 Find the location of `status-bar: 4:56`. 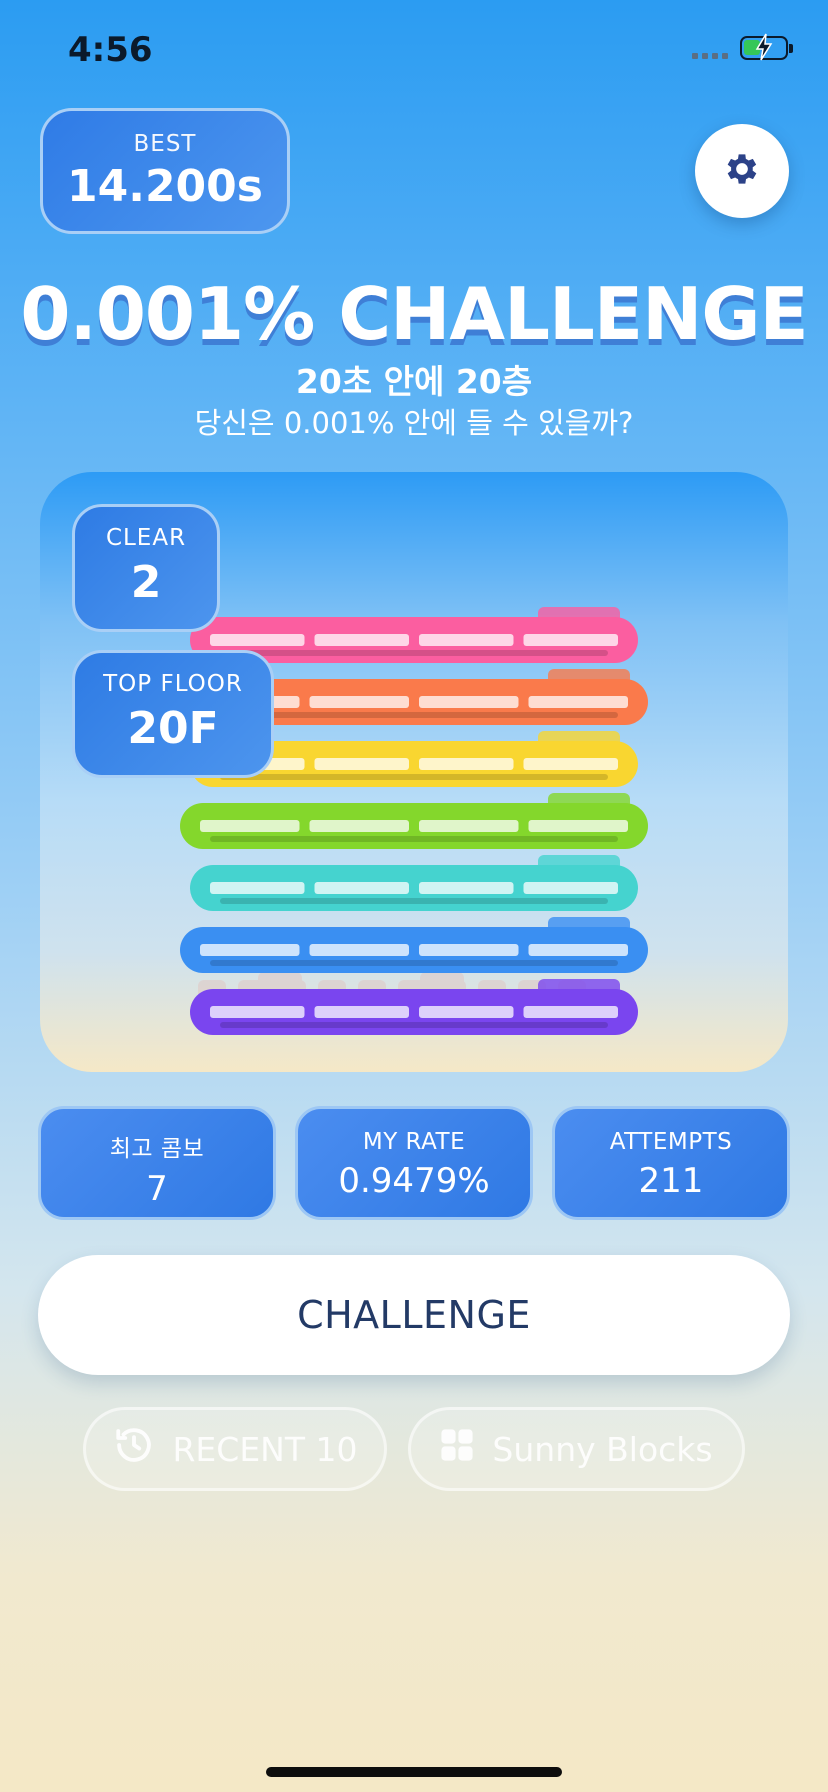

status-bar: 4:56 is located at coordinates (414, 50).